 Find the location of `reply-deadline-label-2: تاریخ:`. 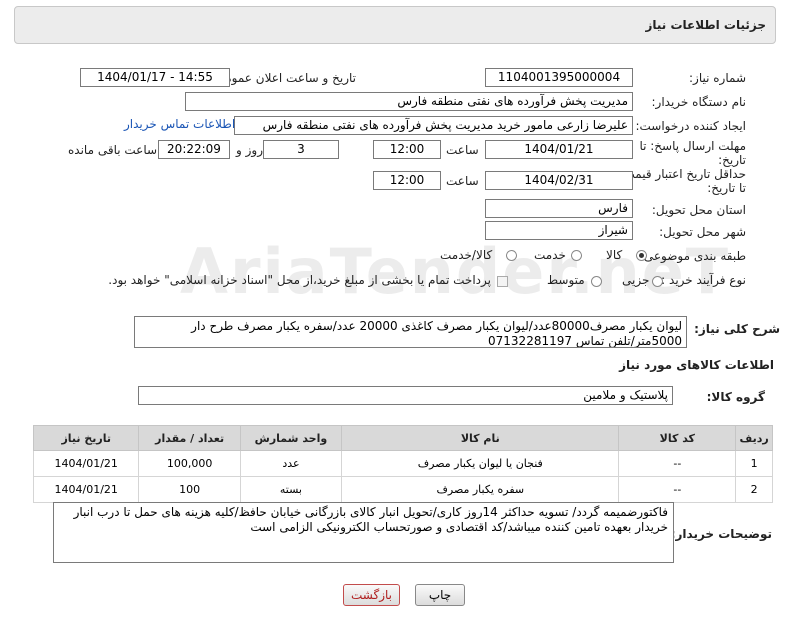

reply-deadline-label-2: تاریخ: is located at coordinates (732, 160).